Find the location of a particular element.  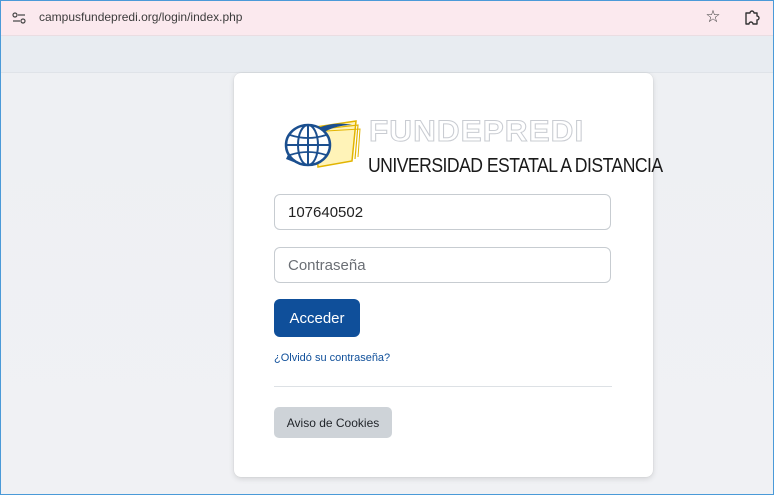

password-field is located at coordinates (442, 265).